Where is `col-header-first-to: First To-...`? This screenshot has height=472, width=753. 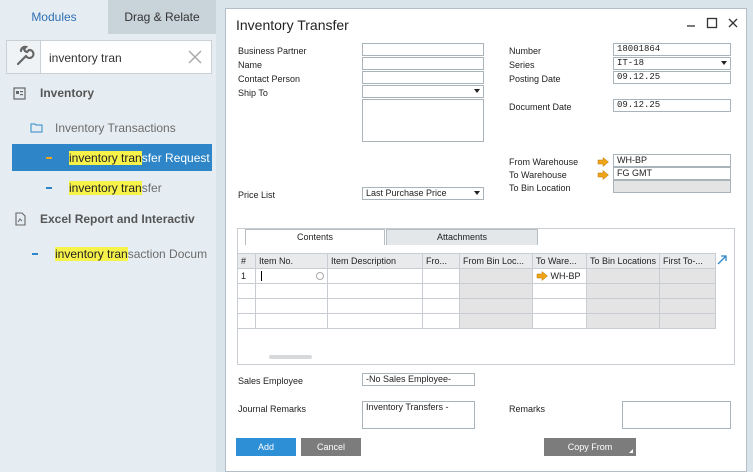
col-header-first-to: First To-... is located at coordinates (687, 261).